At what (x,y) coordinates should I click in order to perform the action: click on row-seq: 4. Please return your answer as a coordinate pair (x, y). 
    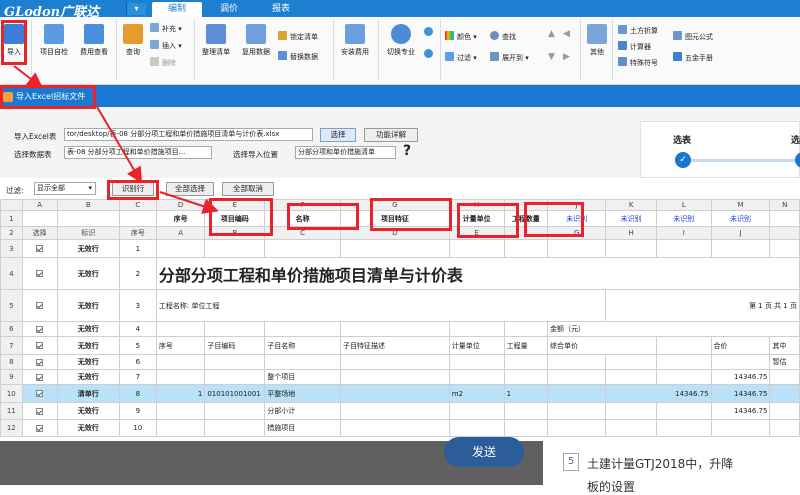
    Looking at the image, I should click on (137, 329).